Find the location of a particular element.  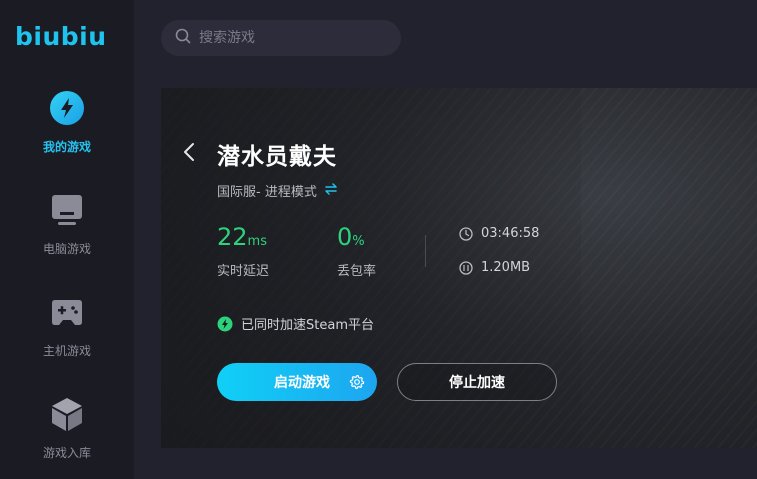

server-mode-label: 国际服- 进程模式 is located at coordinates (267, 192).